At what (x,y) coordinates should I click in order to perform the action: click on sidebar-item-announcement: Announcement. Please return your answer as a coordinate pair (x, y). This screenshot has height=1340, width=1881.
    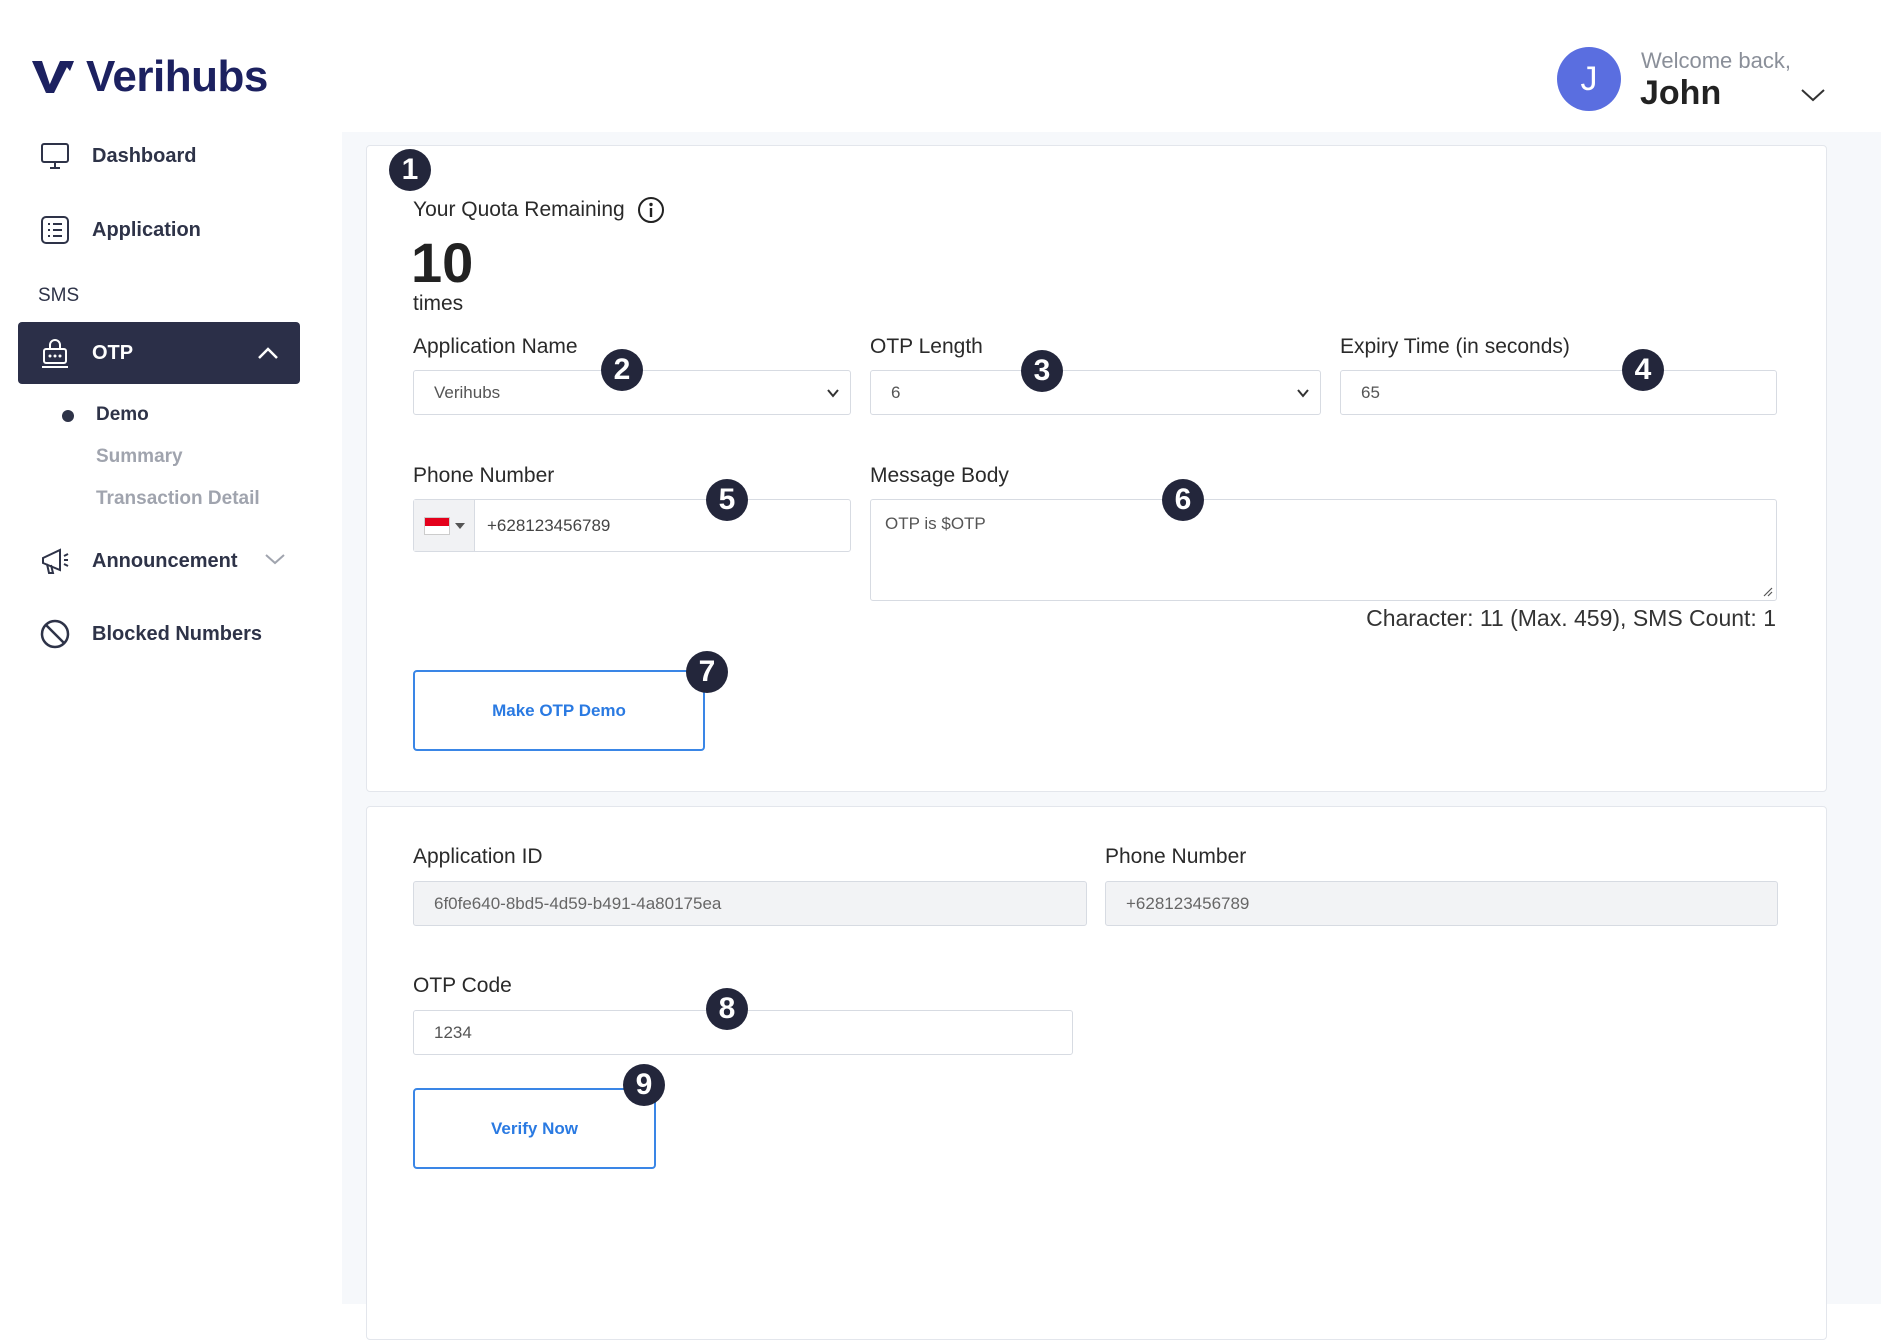
    Looking at the image, I should click on (162, 561).